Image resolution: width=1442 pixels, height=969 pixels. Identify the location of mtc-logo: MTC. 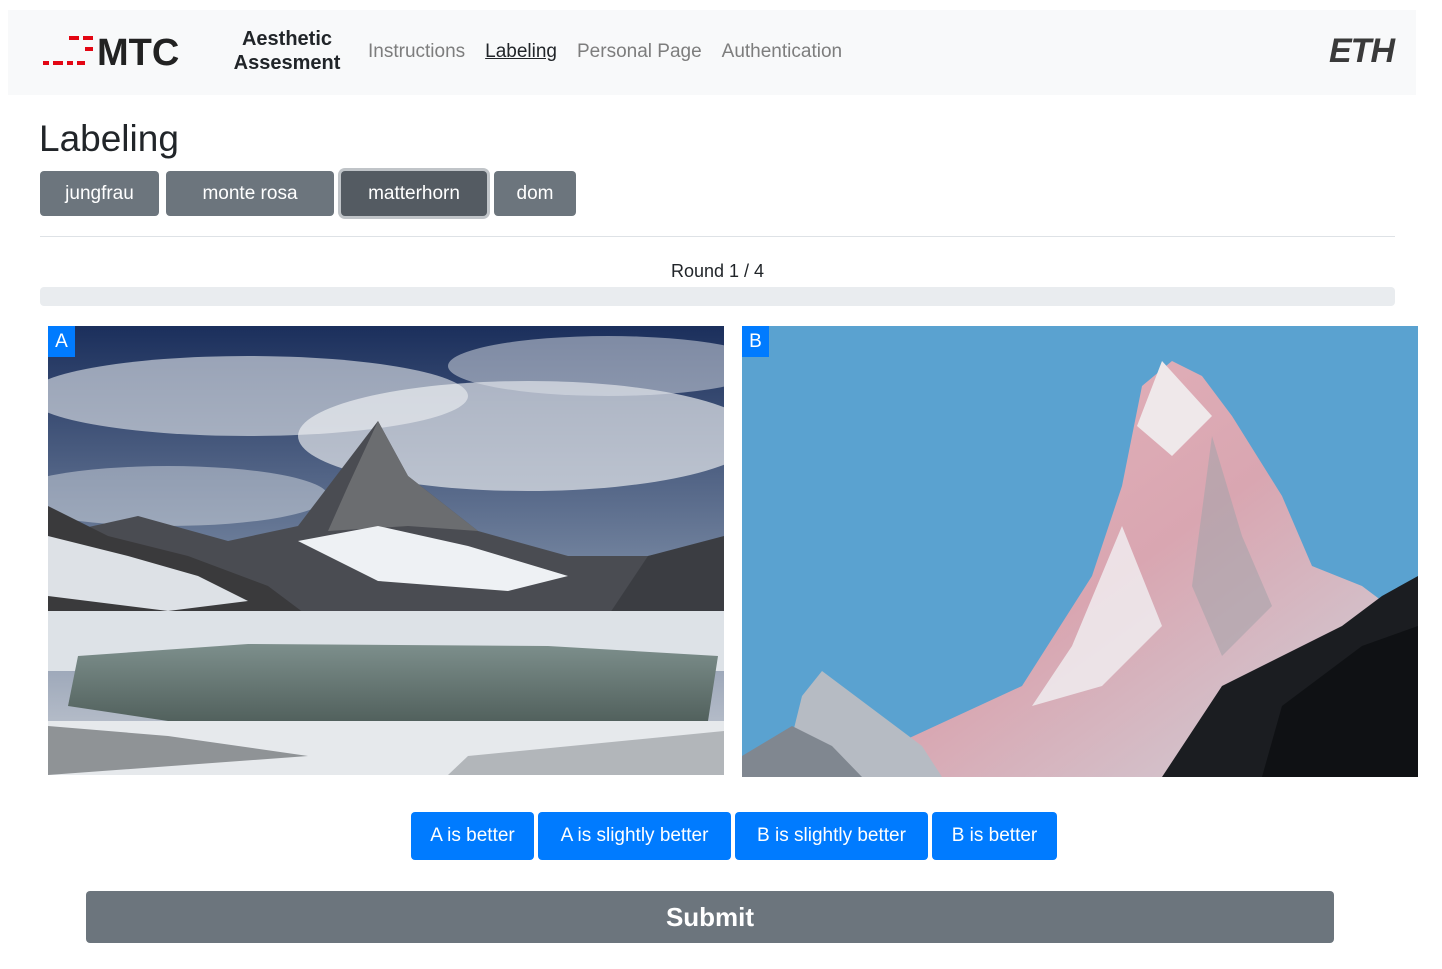
(126, 53).